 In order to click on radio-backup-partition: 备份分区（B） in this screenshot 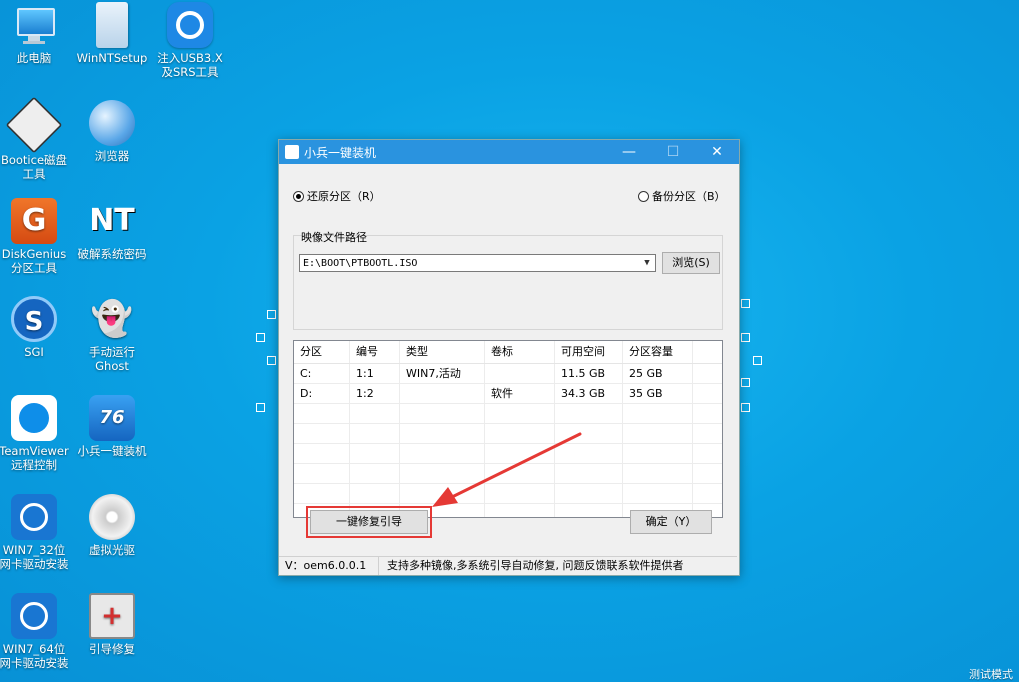, I will do `click(682, 196)`.